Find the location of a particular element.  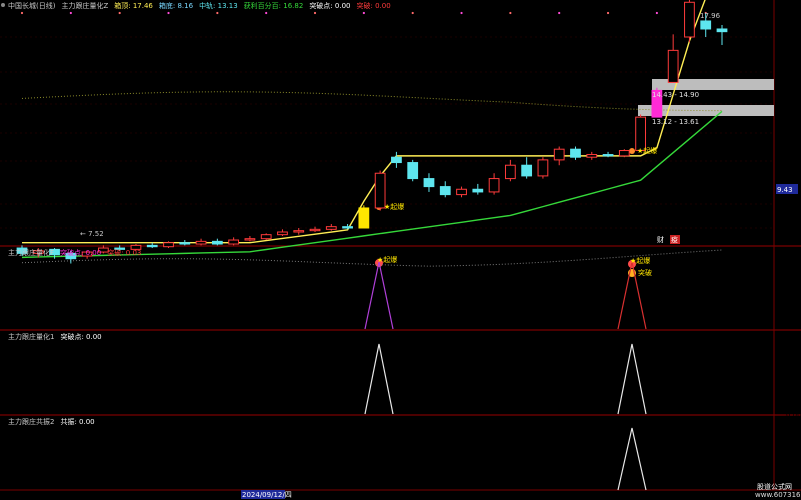

y-tick-label: 12.42 is located at coordinates (792, 134).